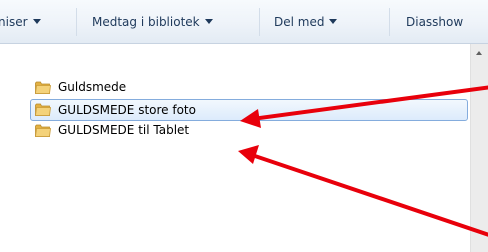  Describe the element at coordinates (249, 131) in the screenshot. I see `list-item: GULDSMEDE til Tablet` at that location.